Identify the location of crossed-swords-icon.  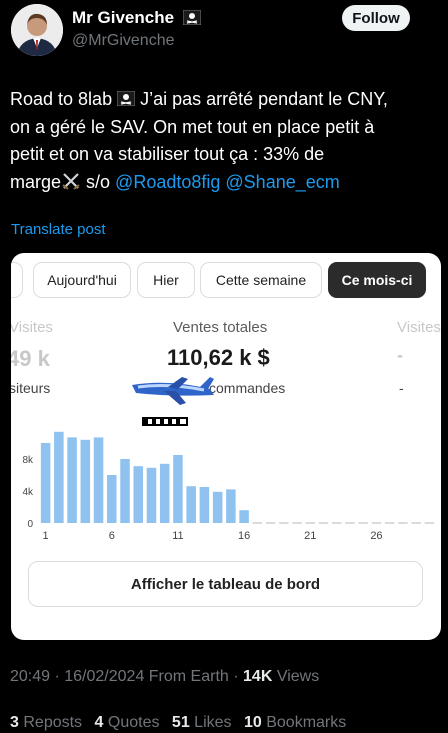
(71, 180).